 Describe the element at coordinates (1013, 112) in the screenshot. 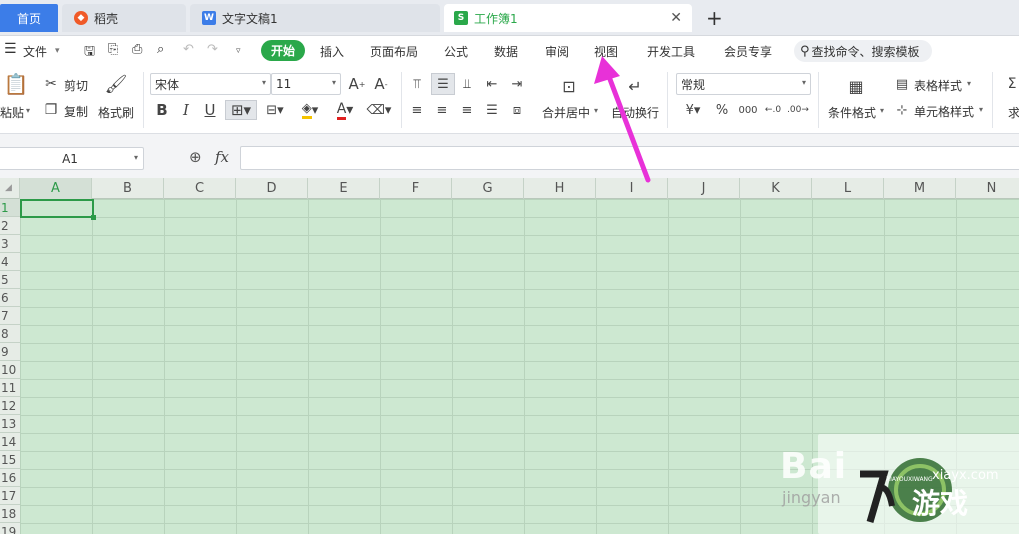

I see `sum-button: 求` at that location.